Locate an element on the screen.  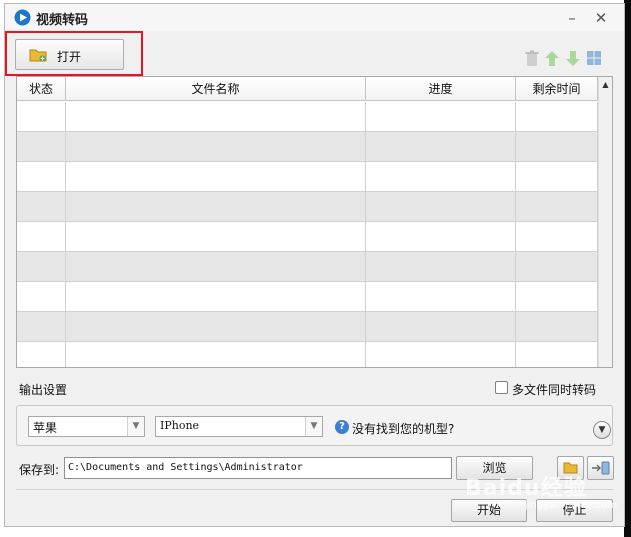
column-header-status: 状态 is located at coordinates (41, 89).